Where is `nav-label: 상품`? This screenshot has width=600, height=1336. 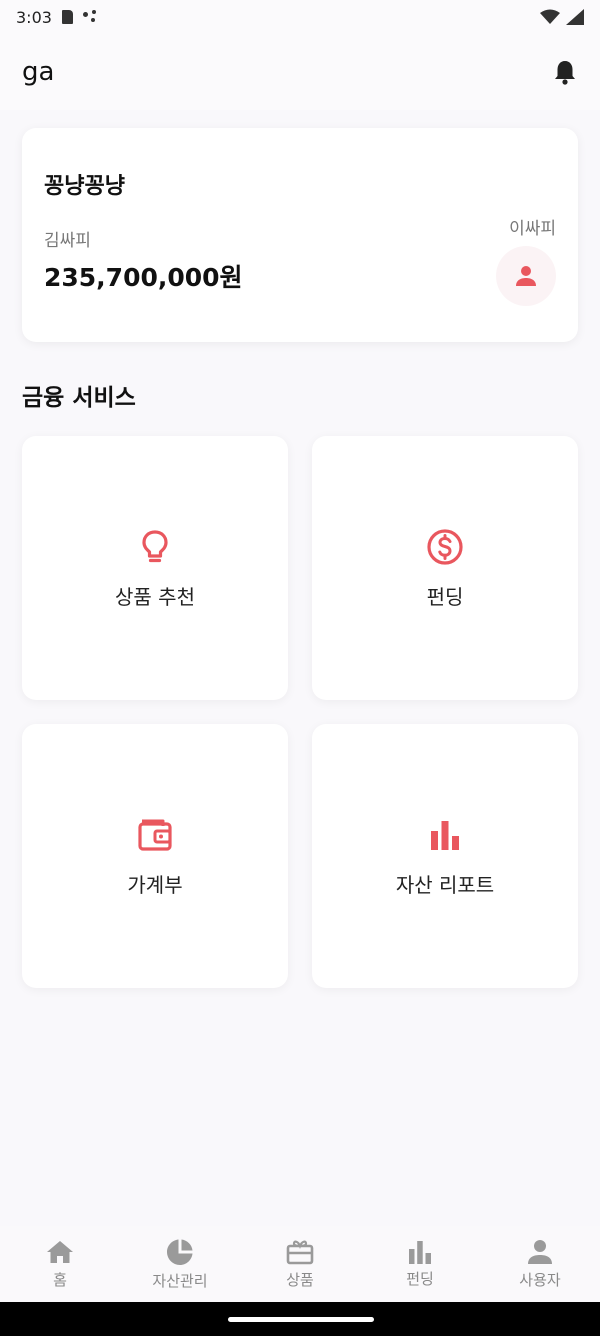 nav-label: 상품 is located at coordinates (300, 1279).